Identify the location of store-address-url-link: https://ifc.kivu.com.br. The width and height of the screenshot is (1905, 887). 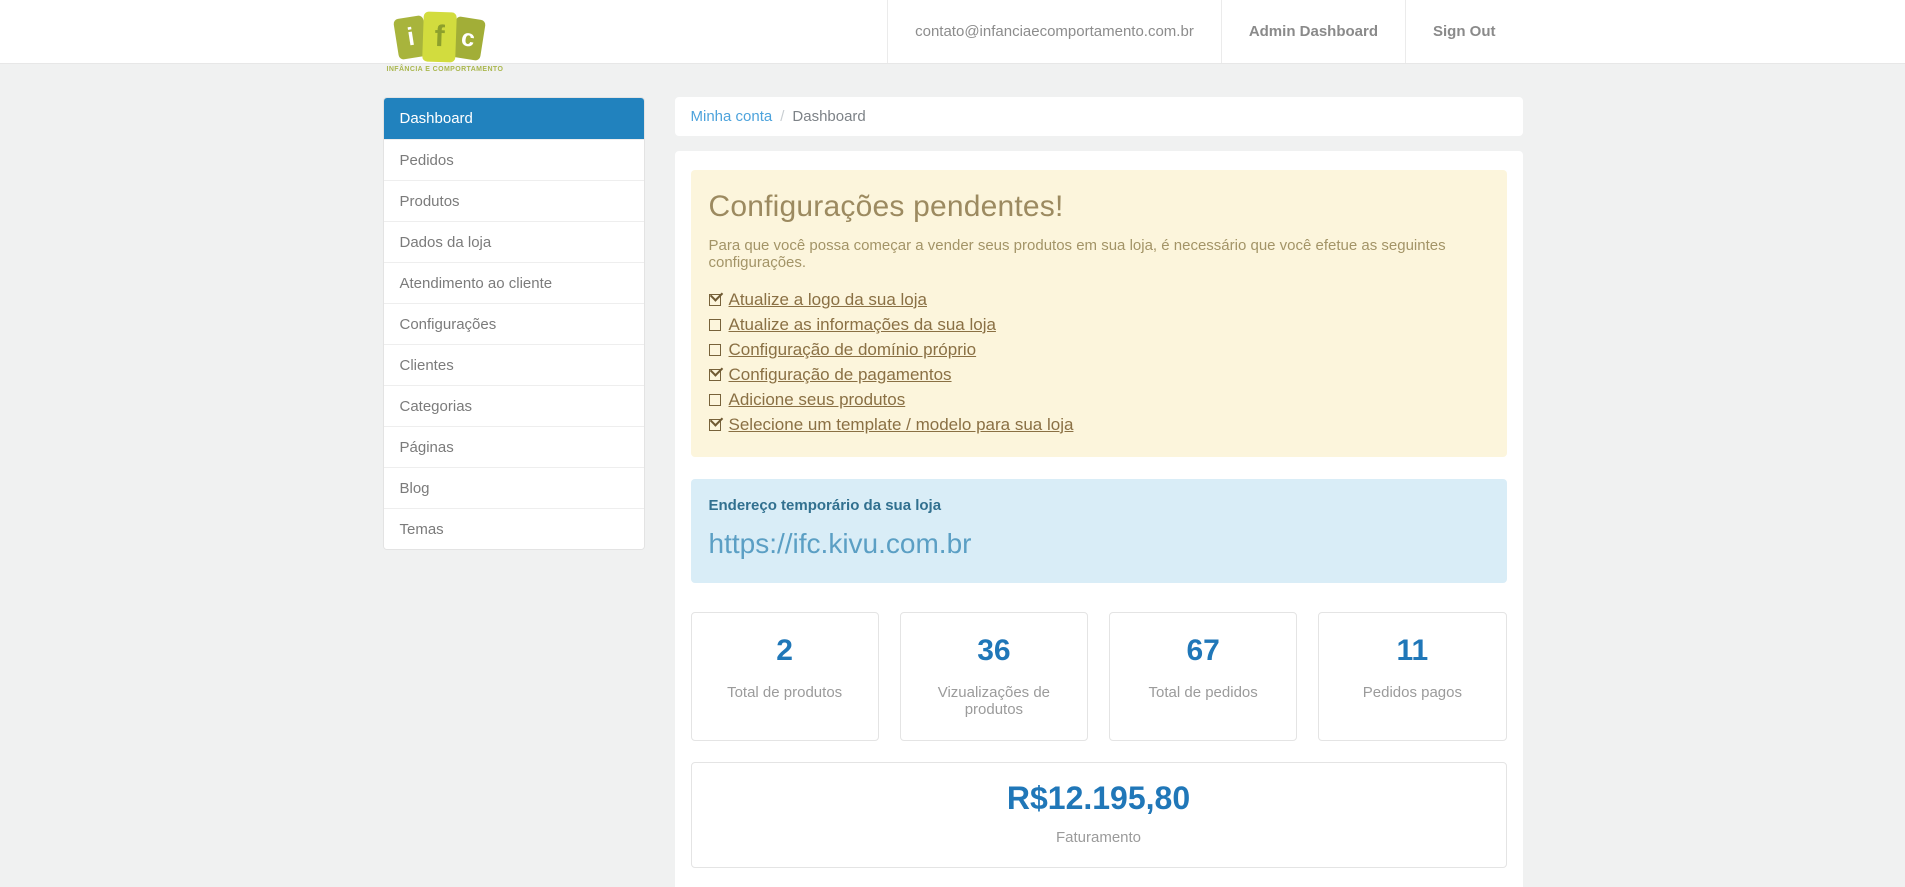
(840, 544).